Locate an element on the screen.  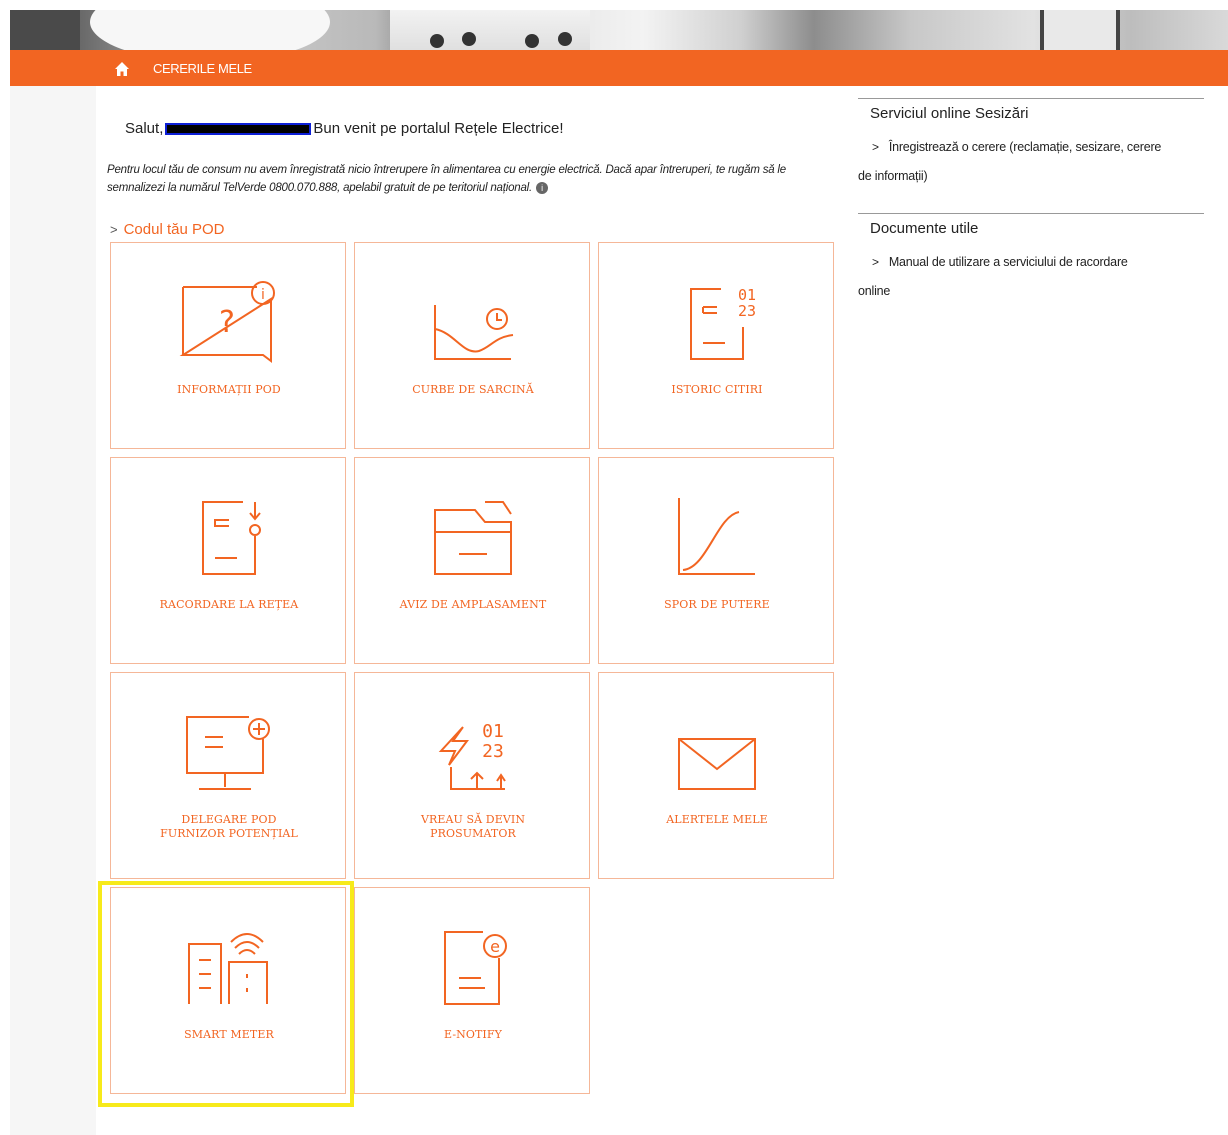
tile-label: SPOR DE PUTERE is located at coordinates (717, 604).